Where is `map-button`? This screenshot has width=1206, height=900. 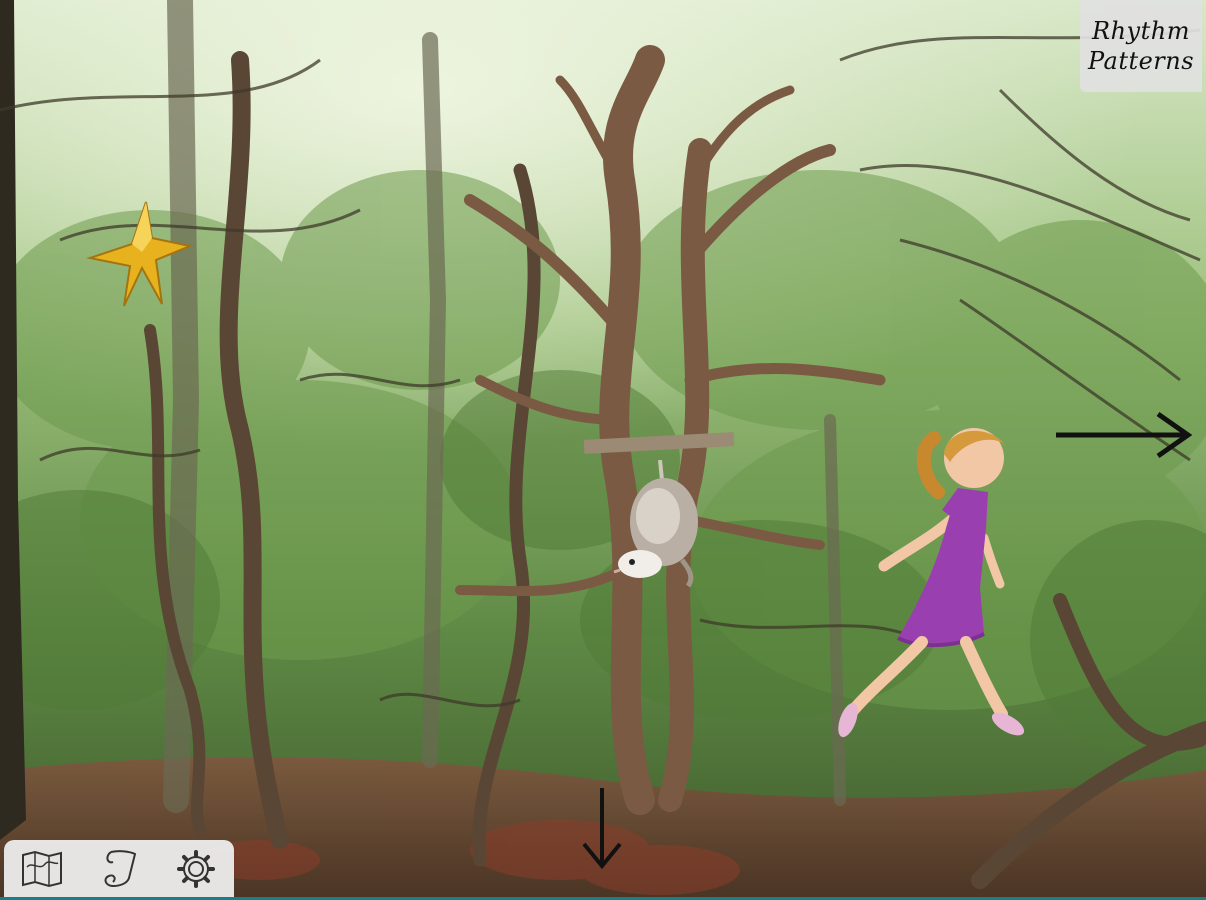
map-button is located at coordinates (42, 869).